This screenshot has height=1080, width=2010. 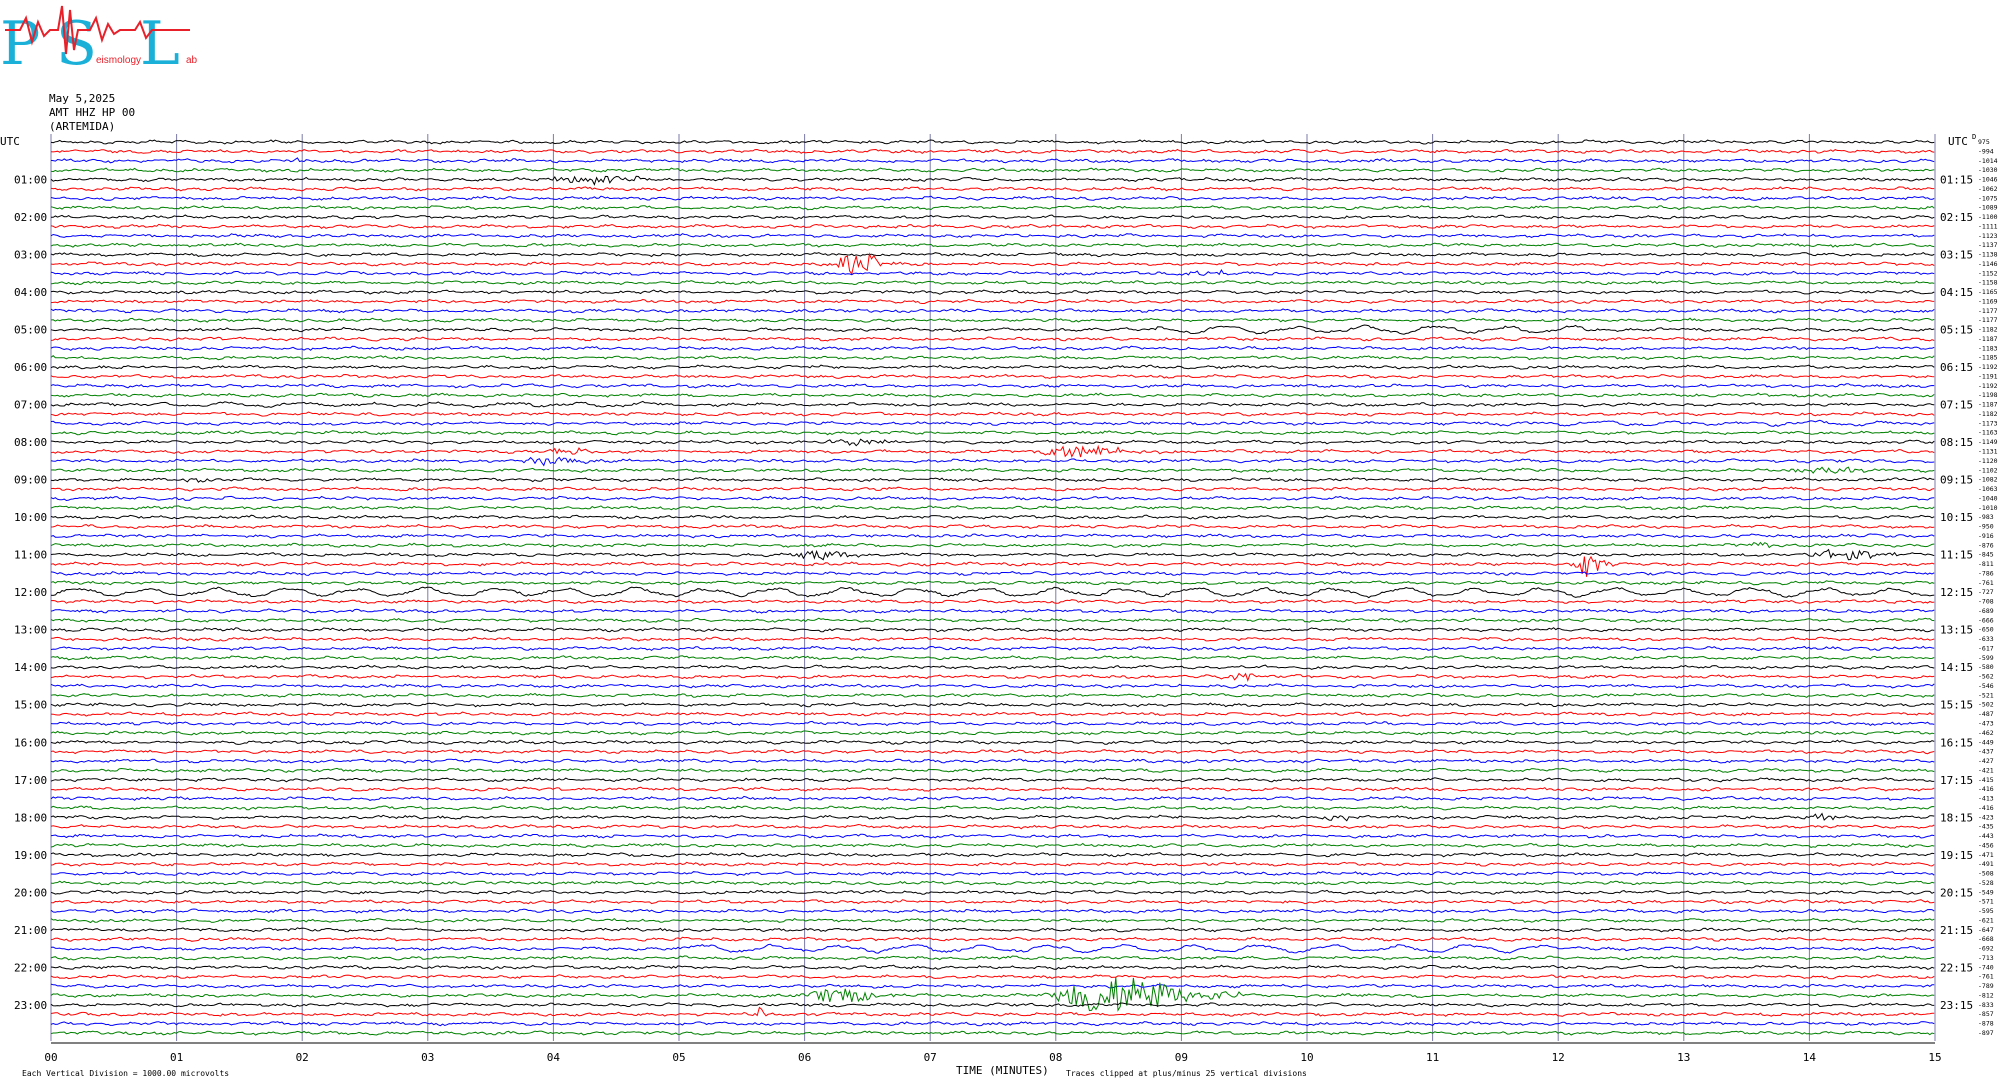 What do you see at coordinates (1986, 780) in the screenshot?
I see `row-offset-label: -415` at bounding box center [1986, 780].